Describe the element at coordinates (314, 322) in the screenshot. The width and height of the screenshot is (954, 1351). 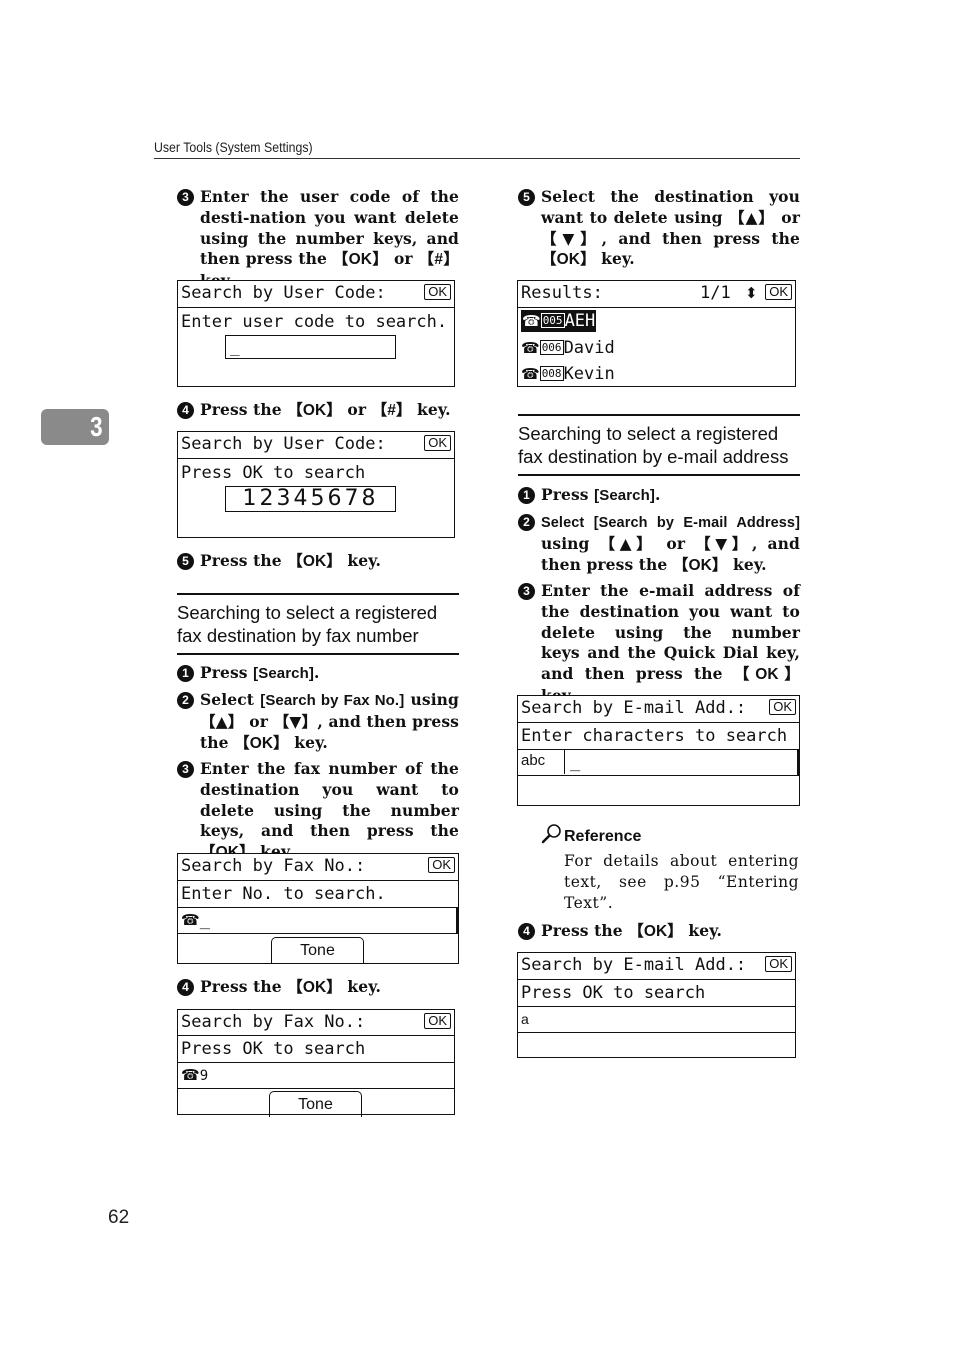
I see `lcd-prompt: Enter user code to search.` at that location.